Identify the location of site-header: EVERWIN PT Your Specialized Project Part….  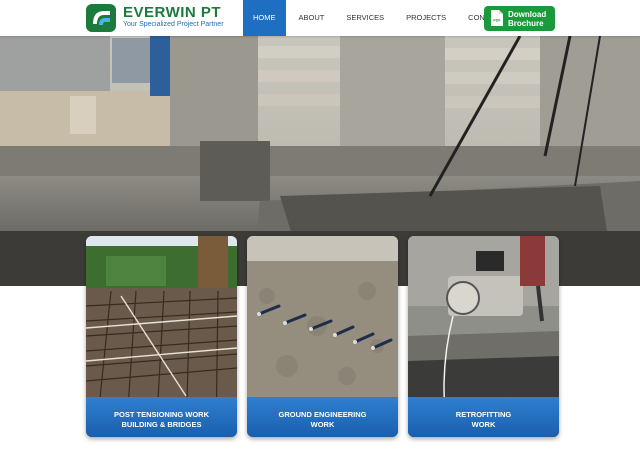
(320, 18).